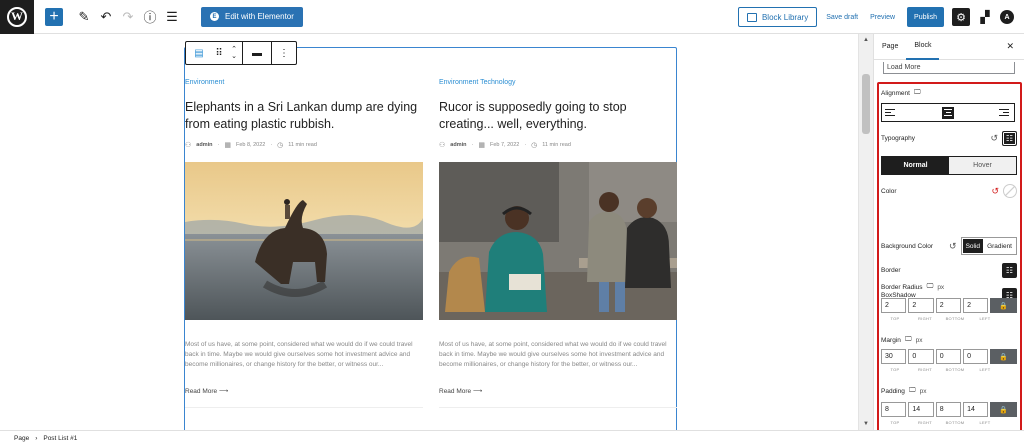  Describe the element at coordinates (84, 17) in the screenshot. I see `edit-pencil-icon: ✎` at that location.